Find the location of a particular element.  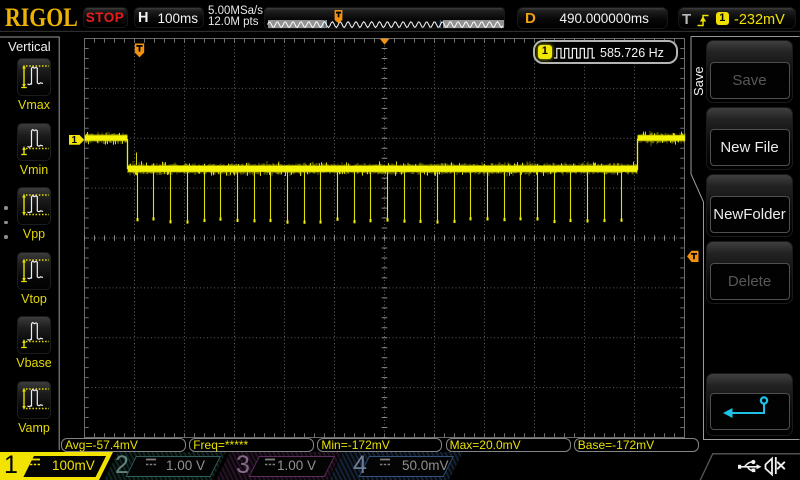

svg-text: 1 is located at coordinates (75, 140).